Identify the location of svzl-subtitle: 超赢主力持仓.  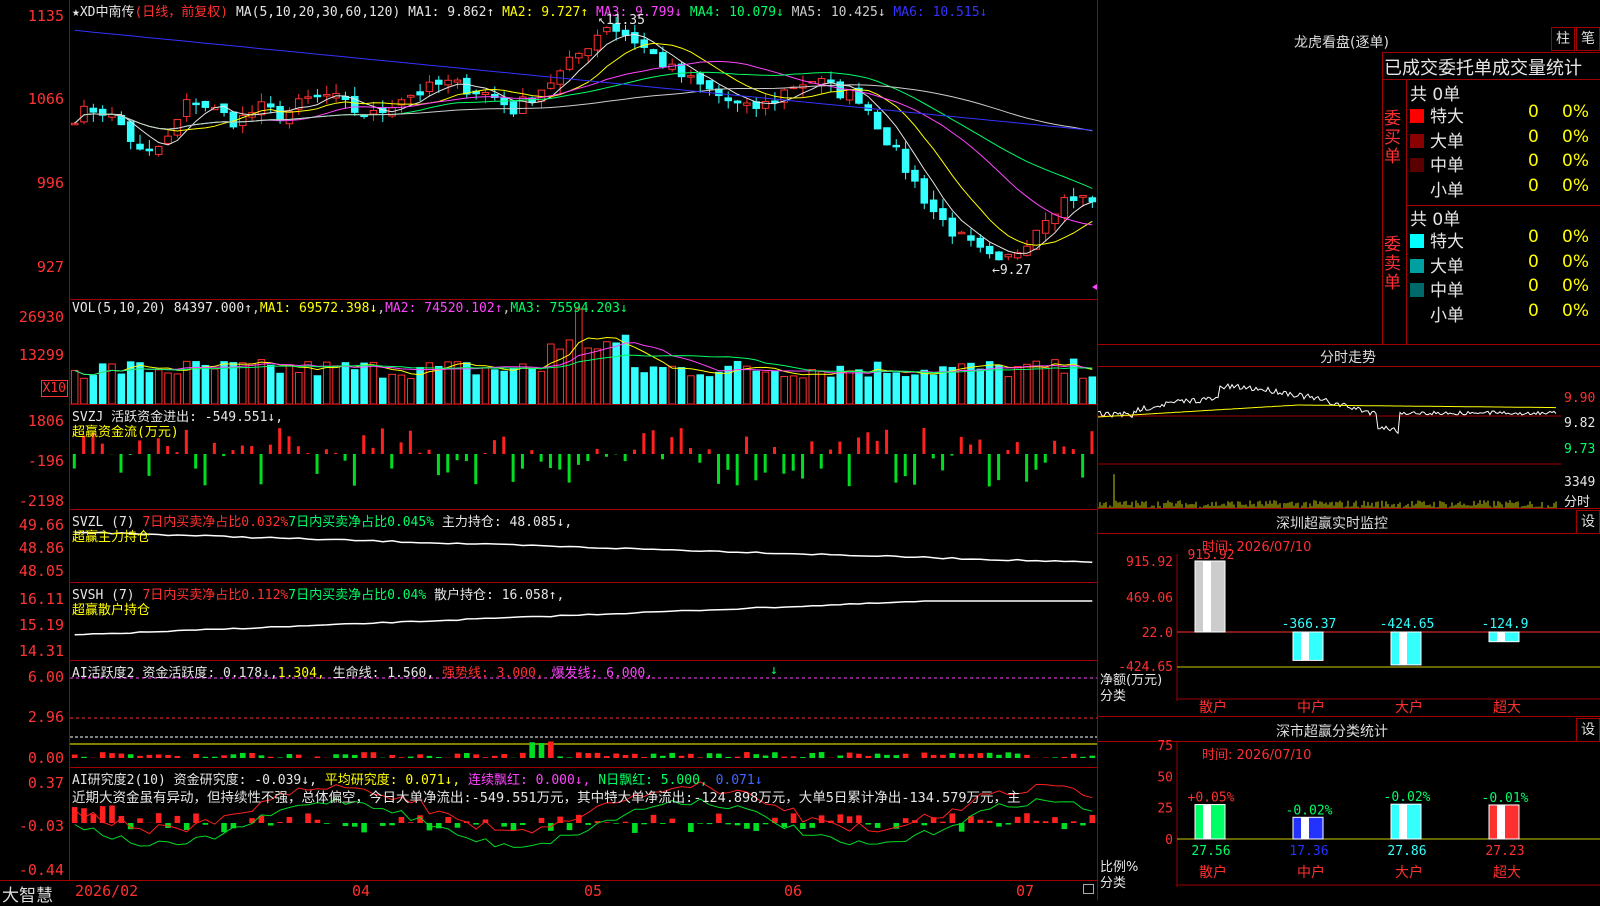
(111, 535).